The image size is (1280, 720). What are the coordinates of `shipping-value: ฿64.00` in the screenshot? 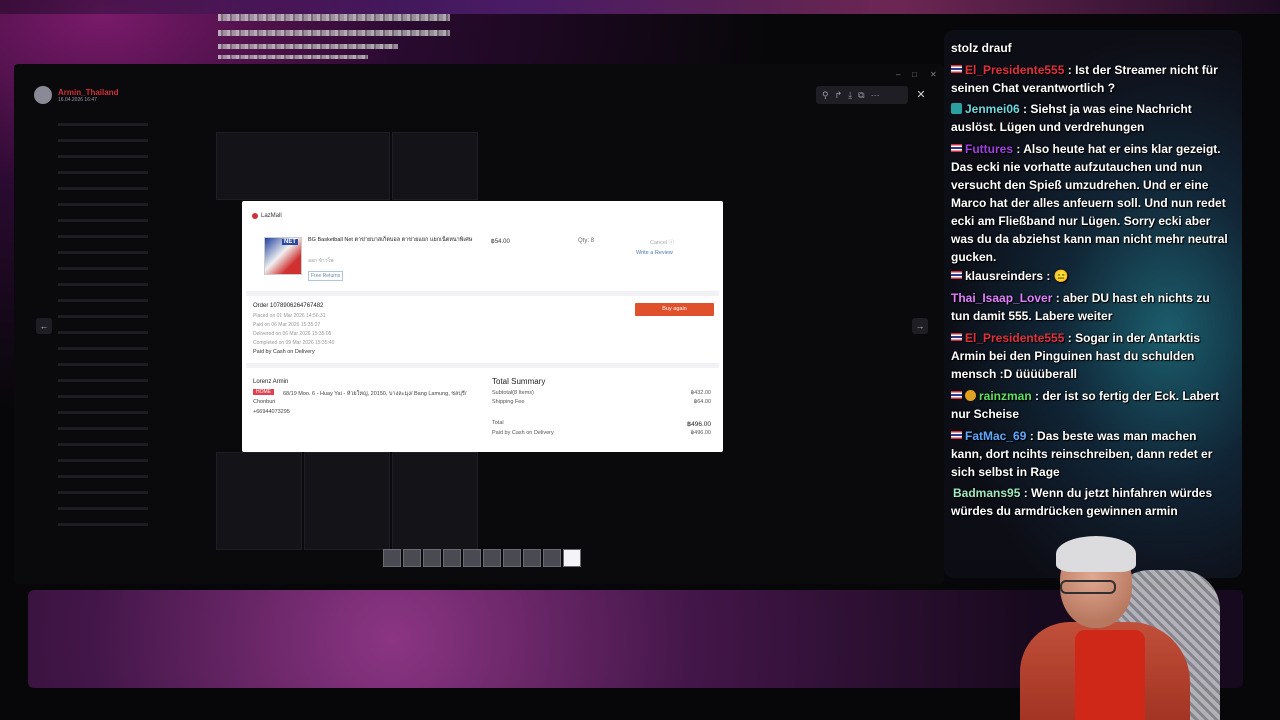 It's located at (702, 402).